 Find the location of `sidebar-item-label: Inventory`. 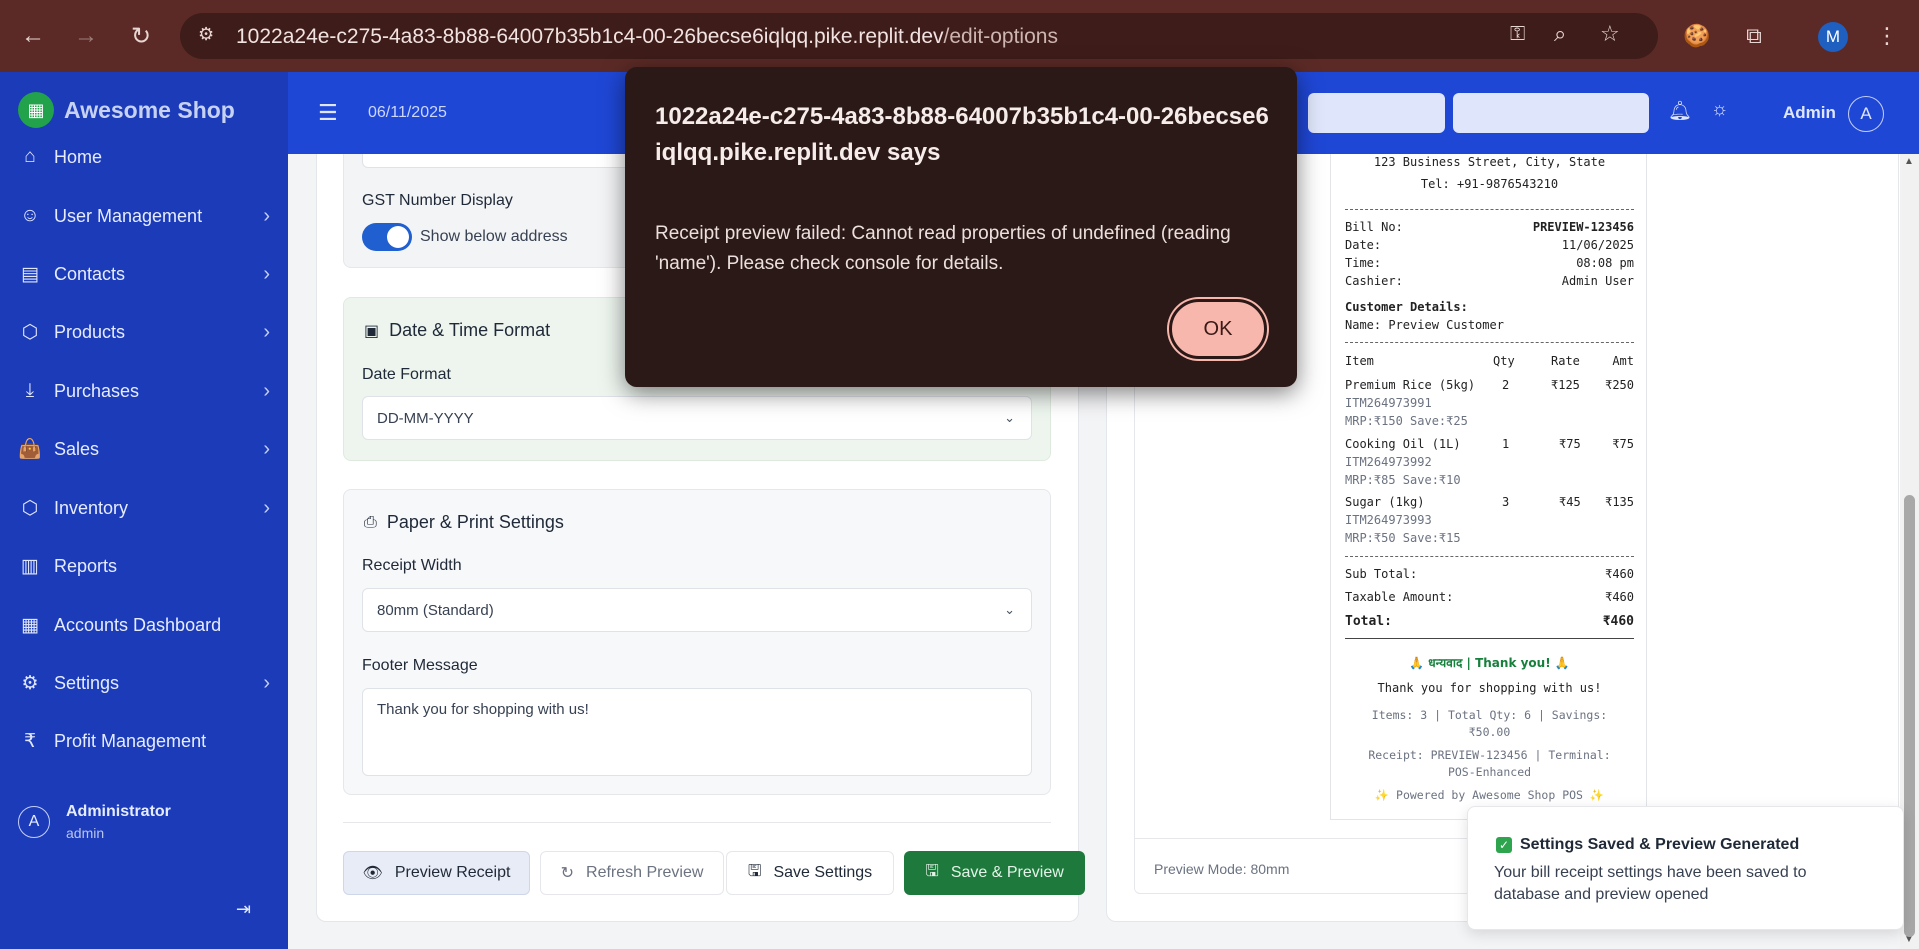

sidebar-item-label: Inventory is located at coordinates (91, 507).